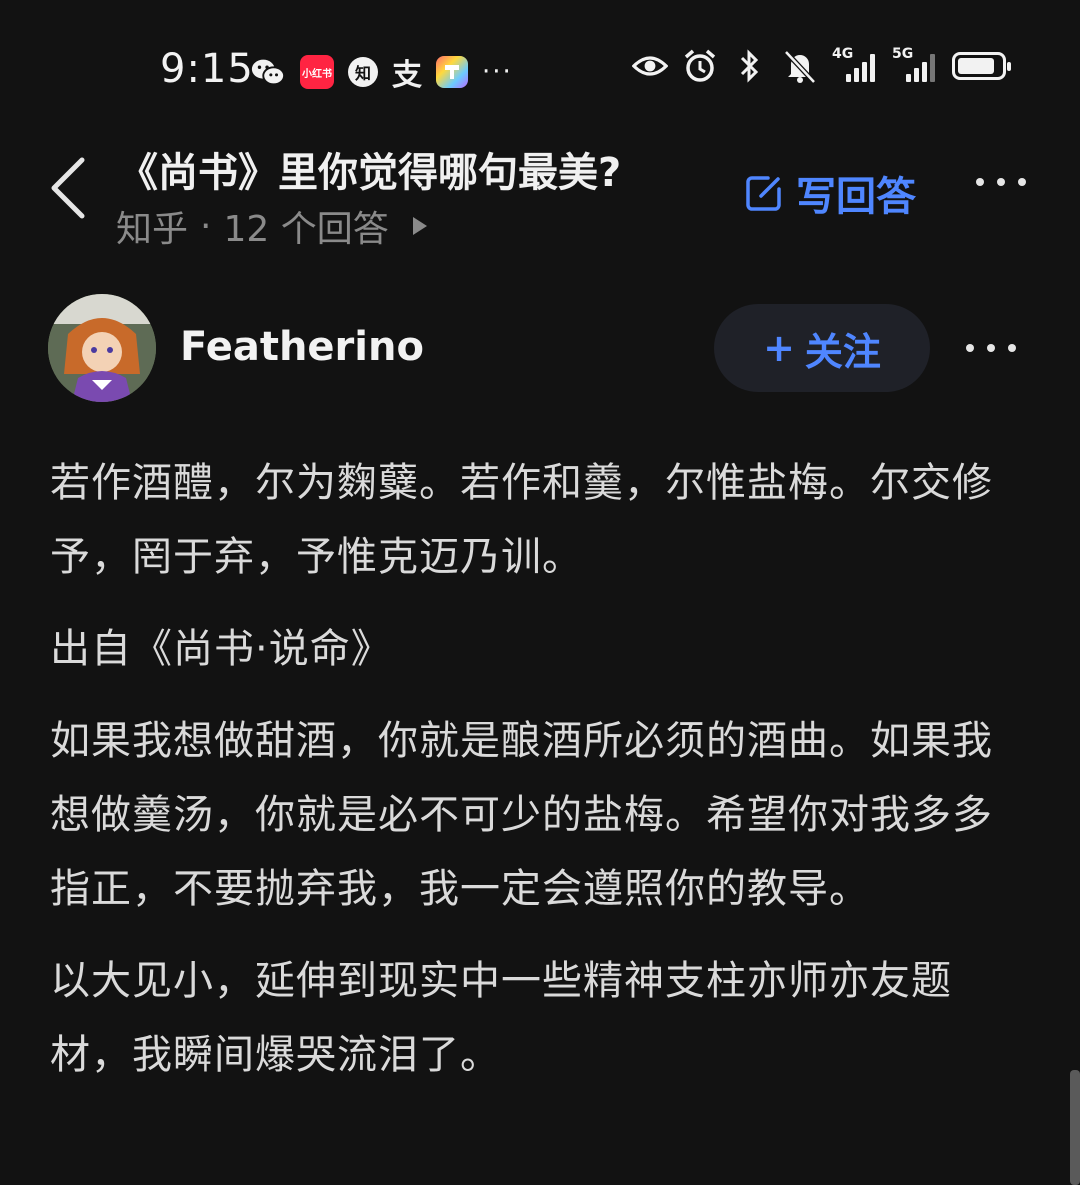 This screenshot has height=1185, width=1080. What do you see at coordinates (821, 65) in the screenshot?
I see `system-icons: 4G 5G` at bounding box center [821, 65].